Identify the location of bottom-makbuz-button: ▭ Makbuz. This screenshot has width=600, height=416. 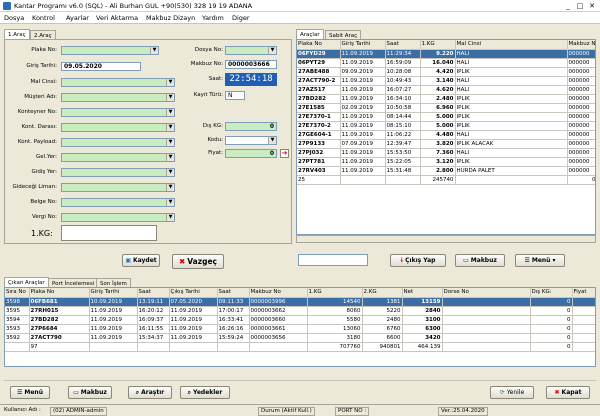
(90, 392).